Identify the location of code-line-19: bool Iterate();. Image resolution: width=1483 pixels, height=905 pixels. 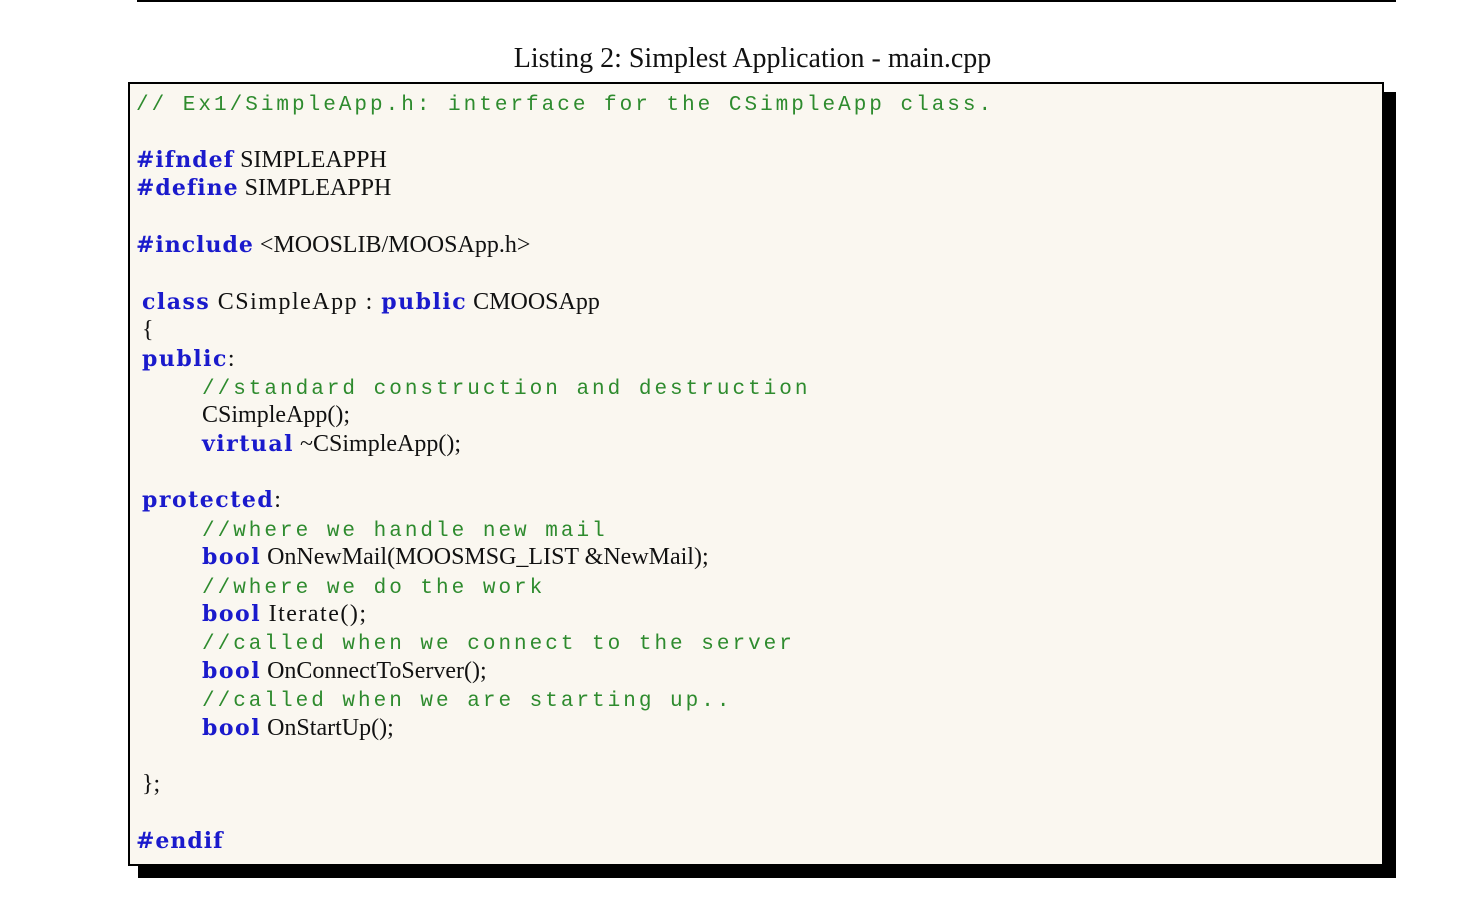
(565, 614).